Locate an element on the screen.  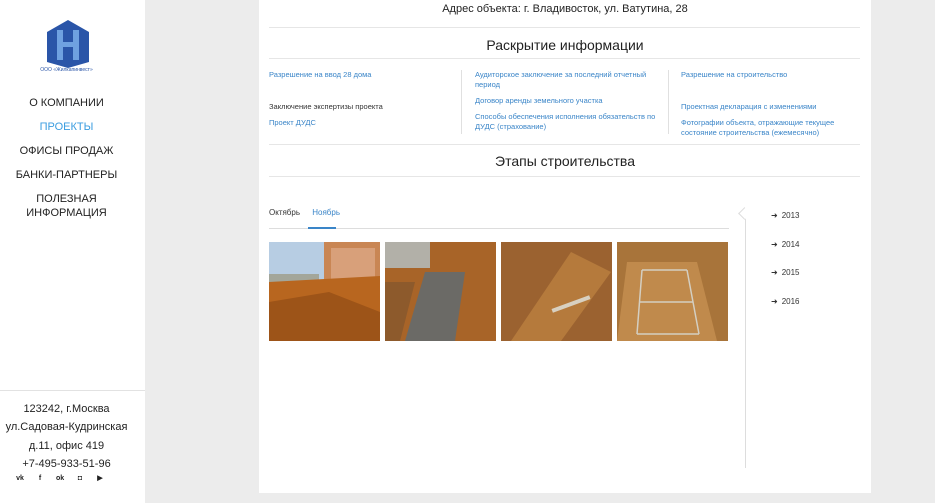
youtube-icon: ▶ is located at coordinates (100, 479).